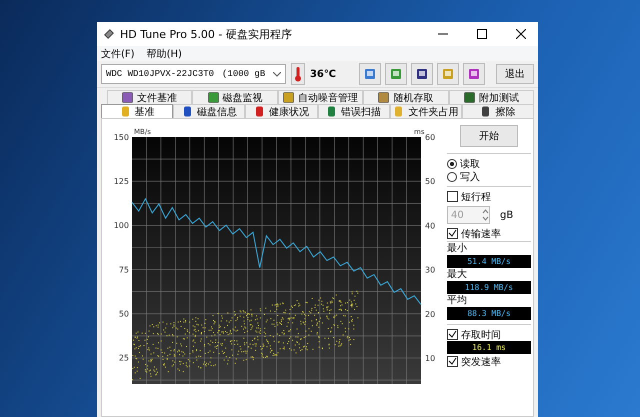 This screenshot has width=640, height=417. What do you see at coordinates (206, 34) in the screenshot?
I see `window-title: HD Tune Pro 5.00 - 硬盘实用程序` at bounding box center [206, 34].